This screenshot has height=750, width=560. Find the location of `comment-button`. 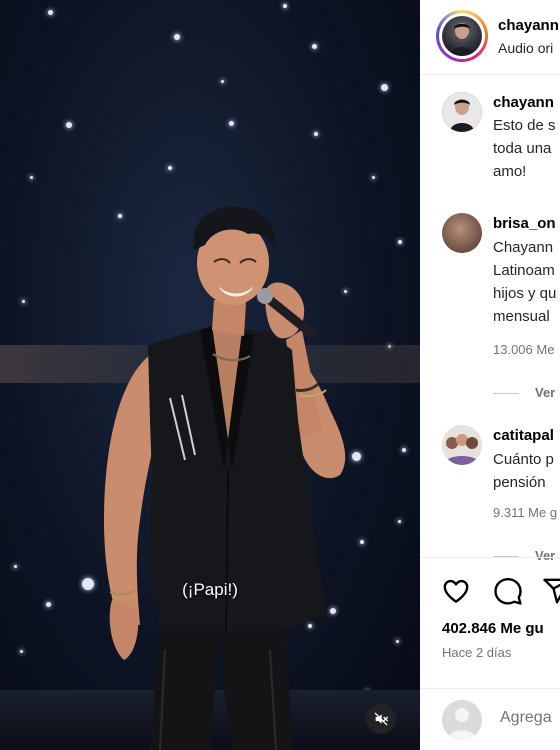

comment-button is located at coordinates (508, 593).